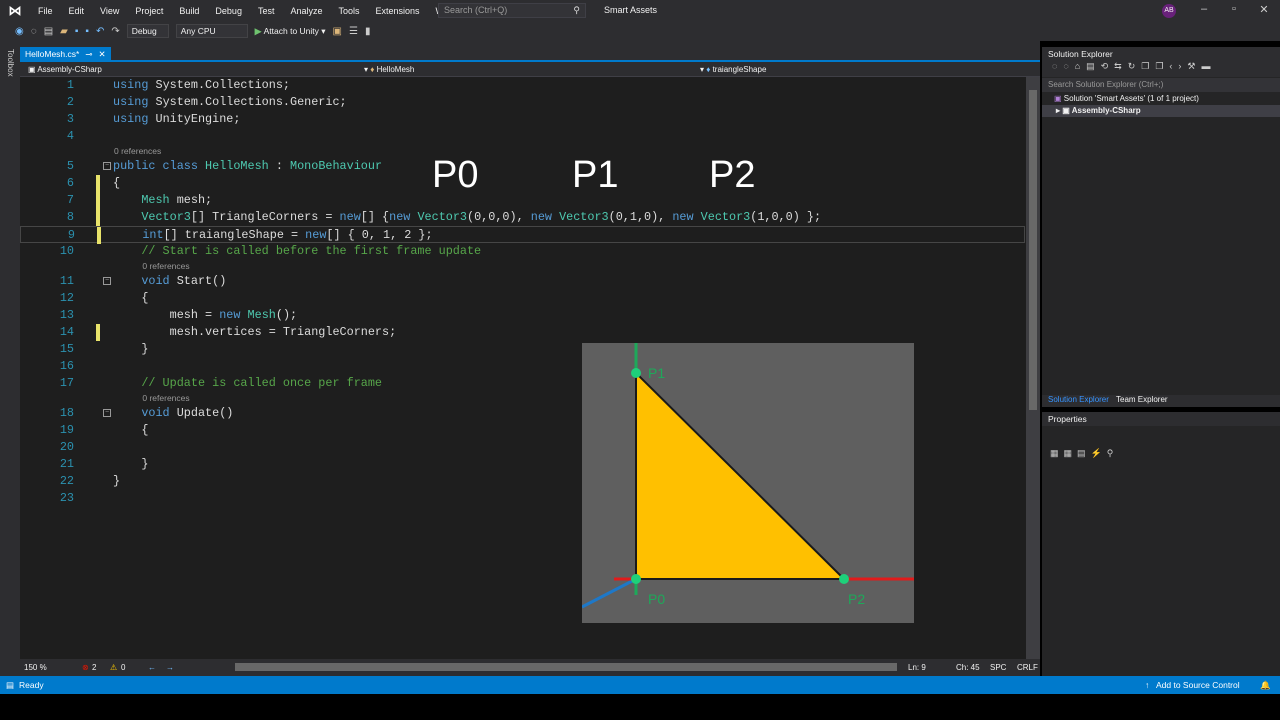  What do you see at coordinates (149, 11) in the screenshot?
I see `menu-project: Project` at bounding box center [149, 11].